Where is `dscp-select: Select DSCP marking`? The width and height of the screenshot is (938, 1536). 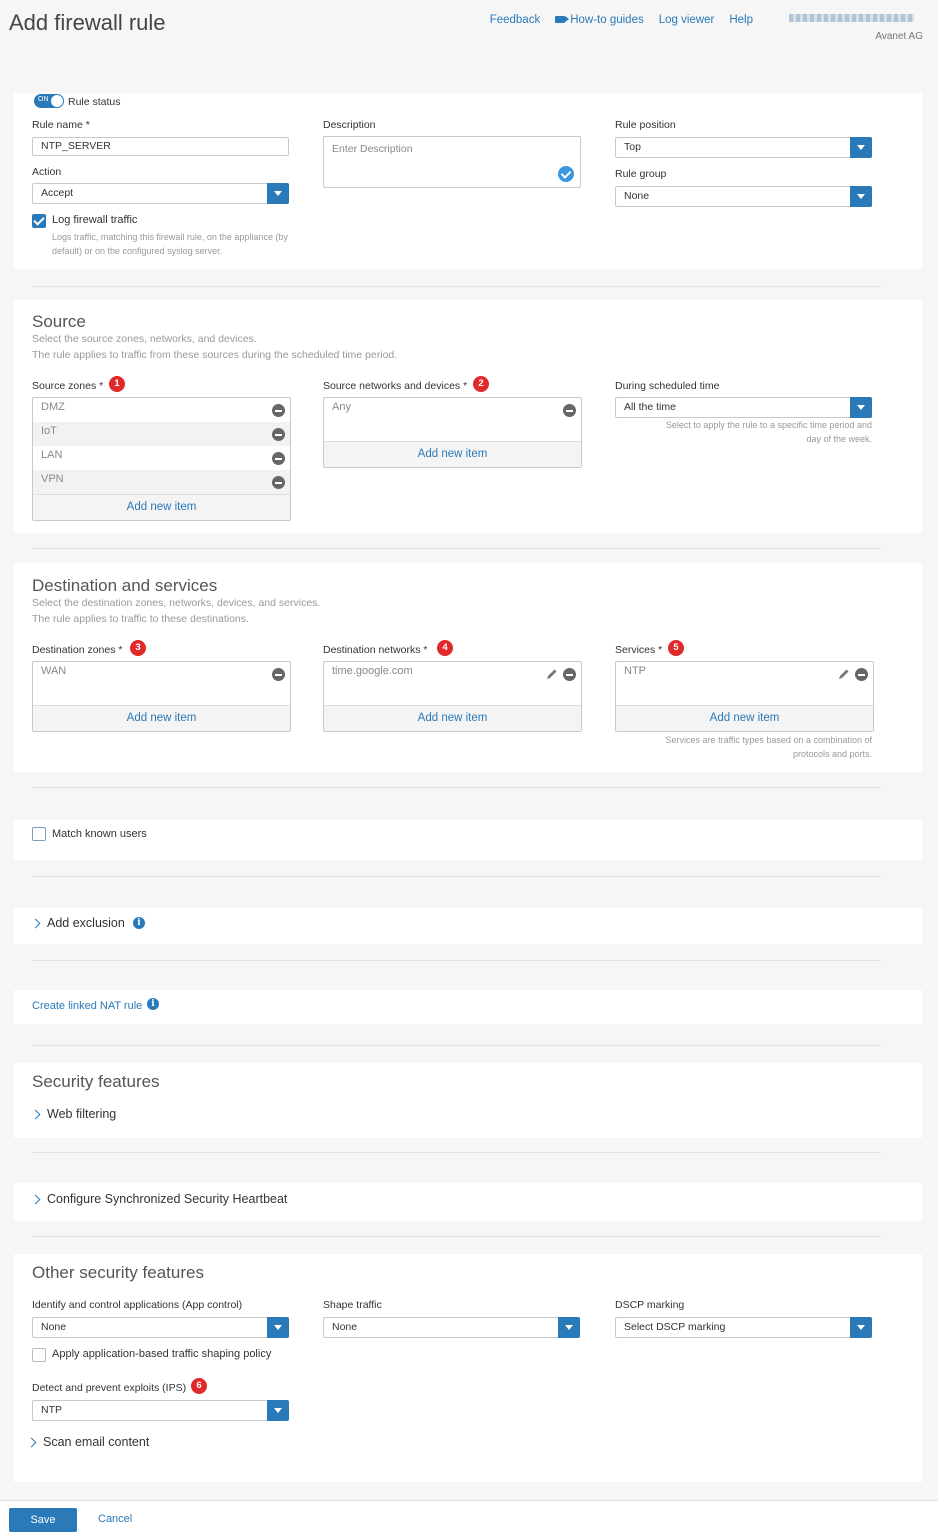 dscp-select: Select DSCP marking is located at coordinates (743, 1327).